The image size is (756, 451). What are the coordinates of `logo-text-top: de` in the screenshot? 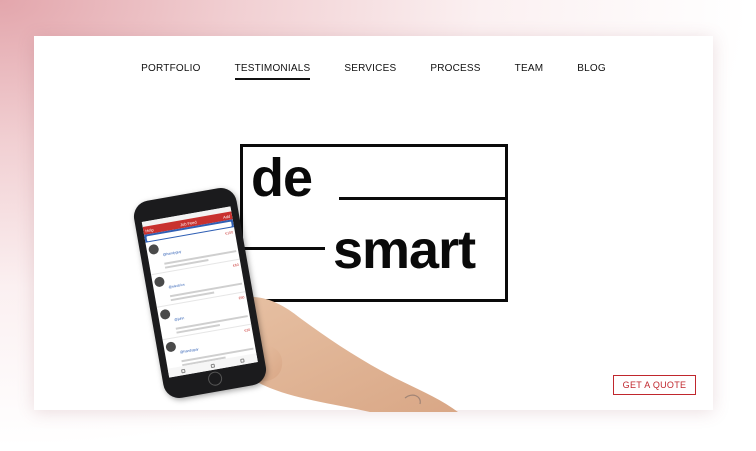 It's located at (282, 178).